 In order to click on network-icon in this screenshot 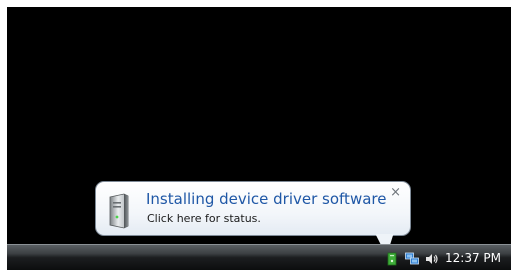, I will do `click(412, 258)`.